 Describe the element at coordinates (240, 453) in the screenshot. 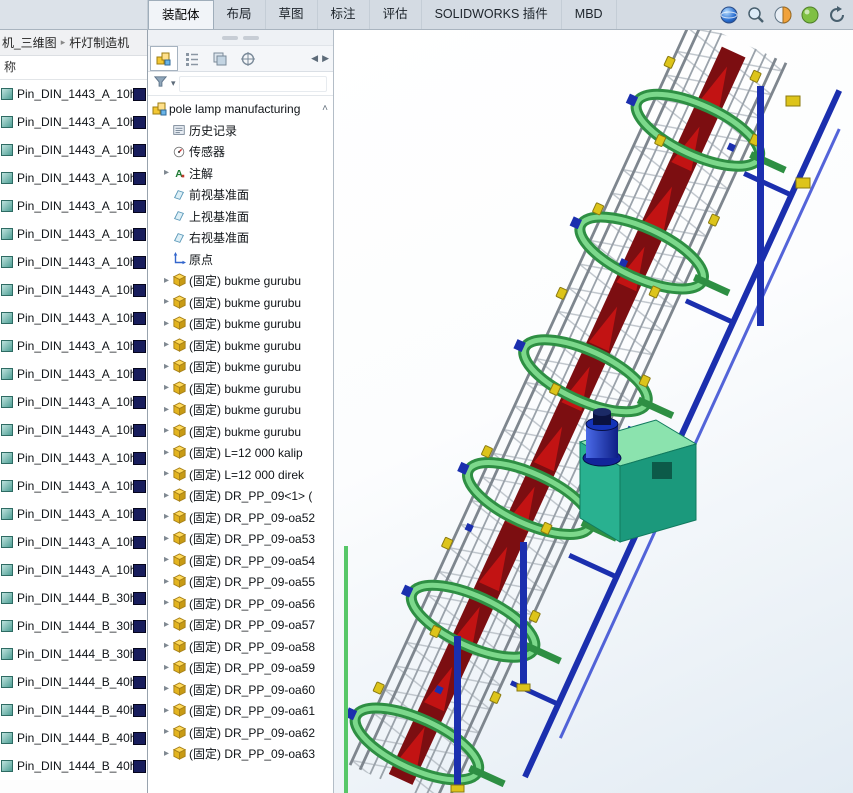

I see `tree-item-component: ▸ (固定) L=12 000 kalip` at that location.